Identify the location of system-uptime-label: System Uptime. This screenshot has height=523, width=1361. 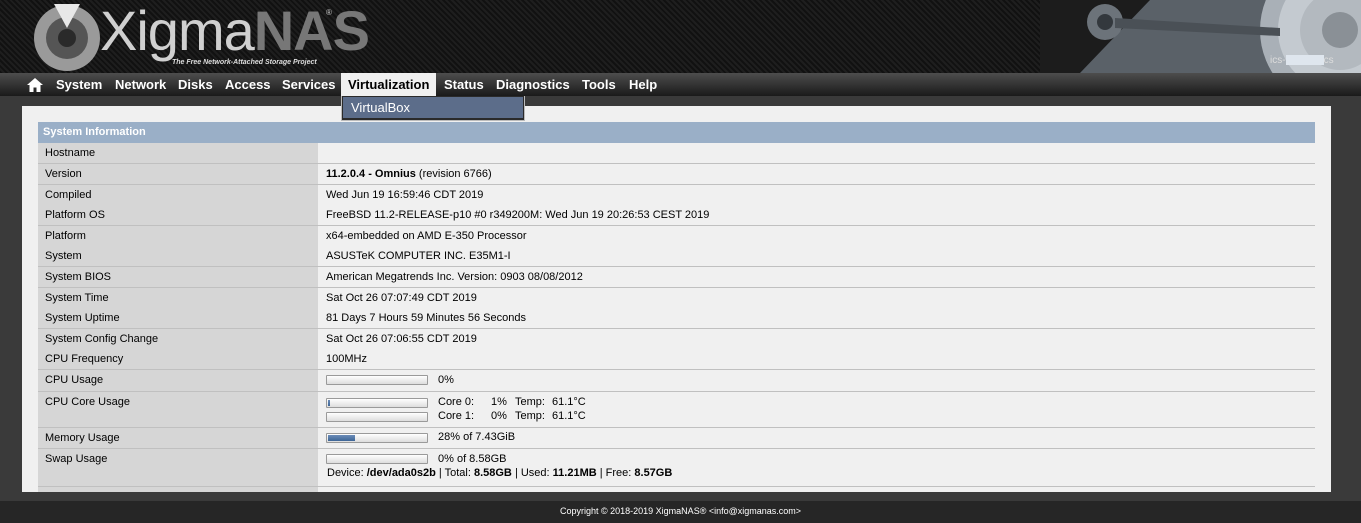
(178, 318).